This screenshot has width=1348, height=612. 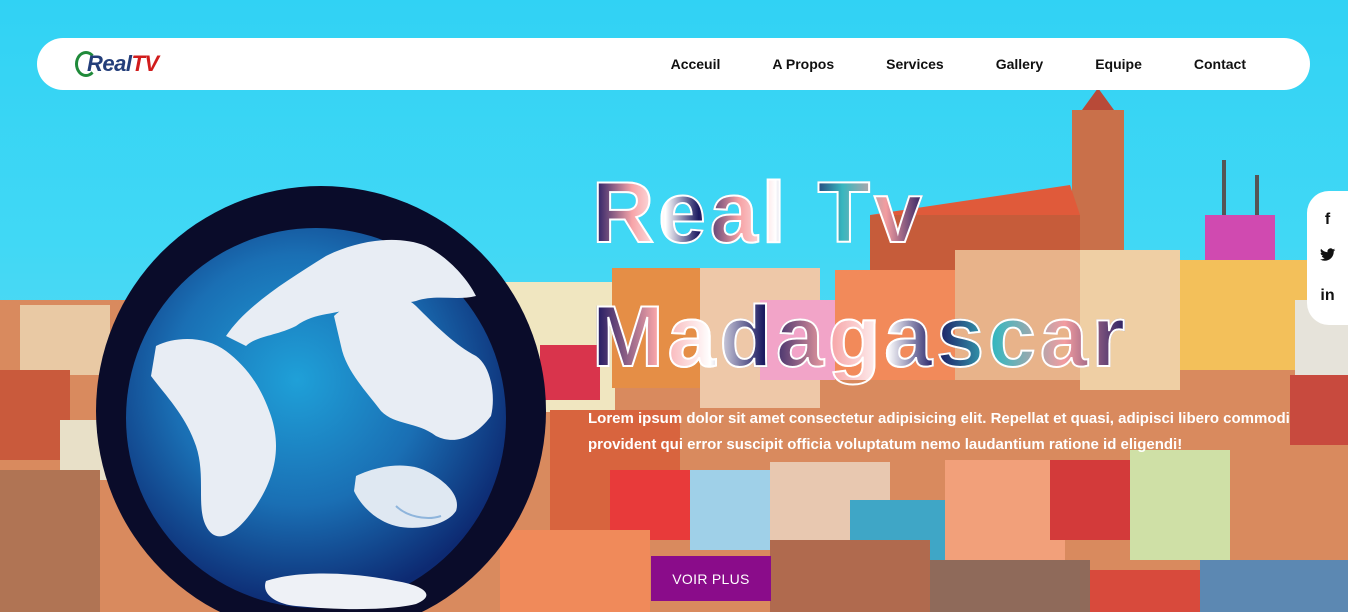 What do you see at coordinates (860, 337) in the screenshot?
I see `hero-title-line2: Madagascar` at bounding box center [860, 337].